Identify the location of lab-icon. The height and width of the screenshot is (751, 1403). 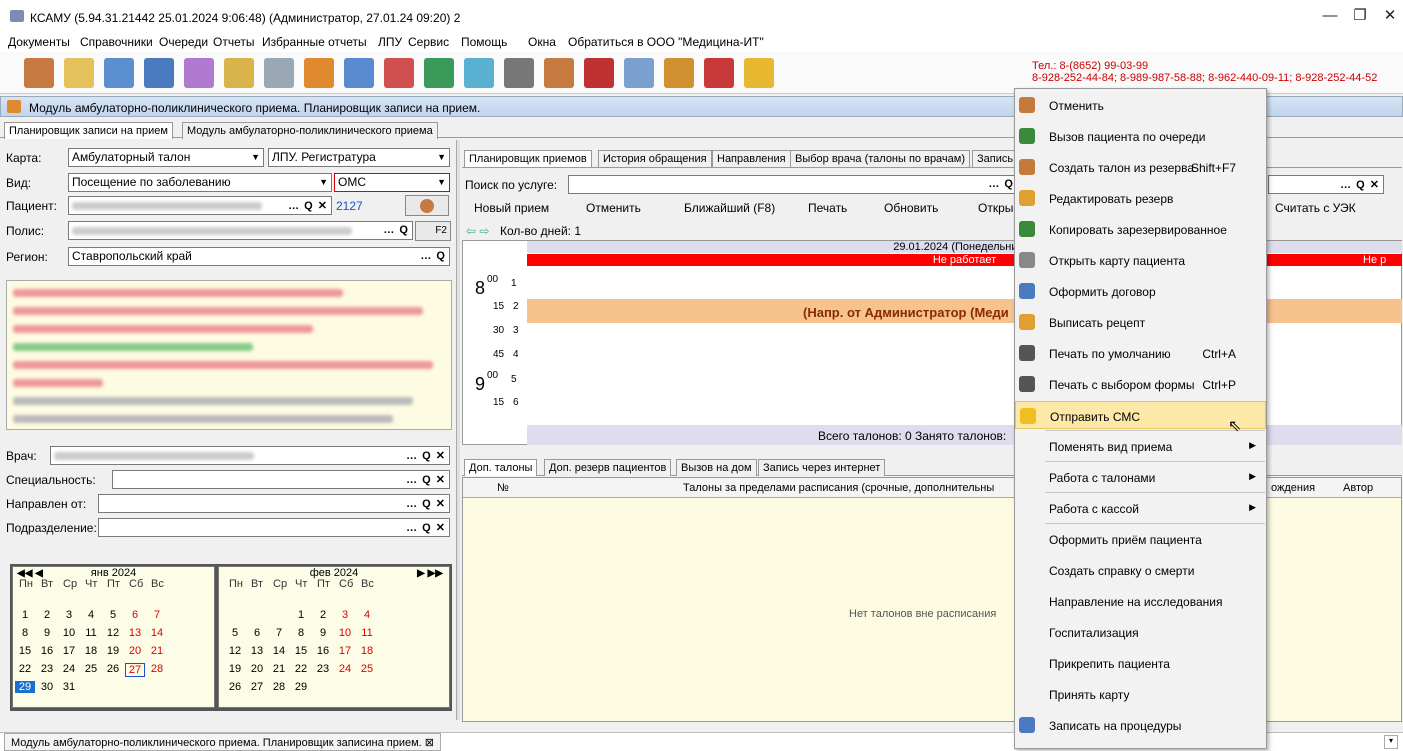
(359, 73).